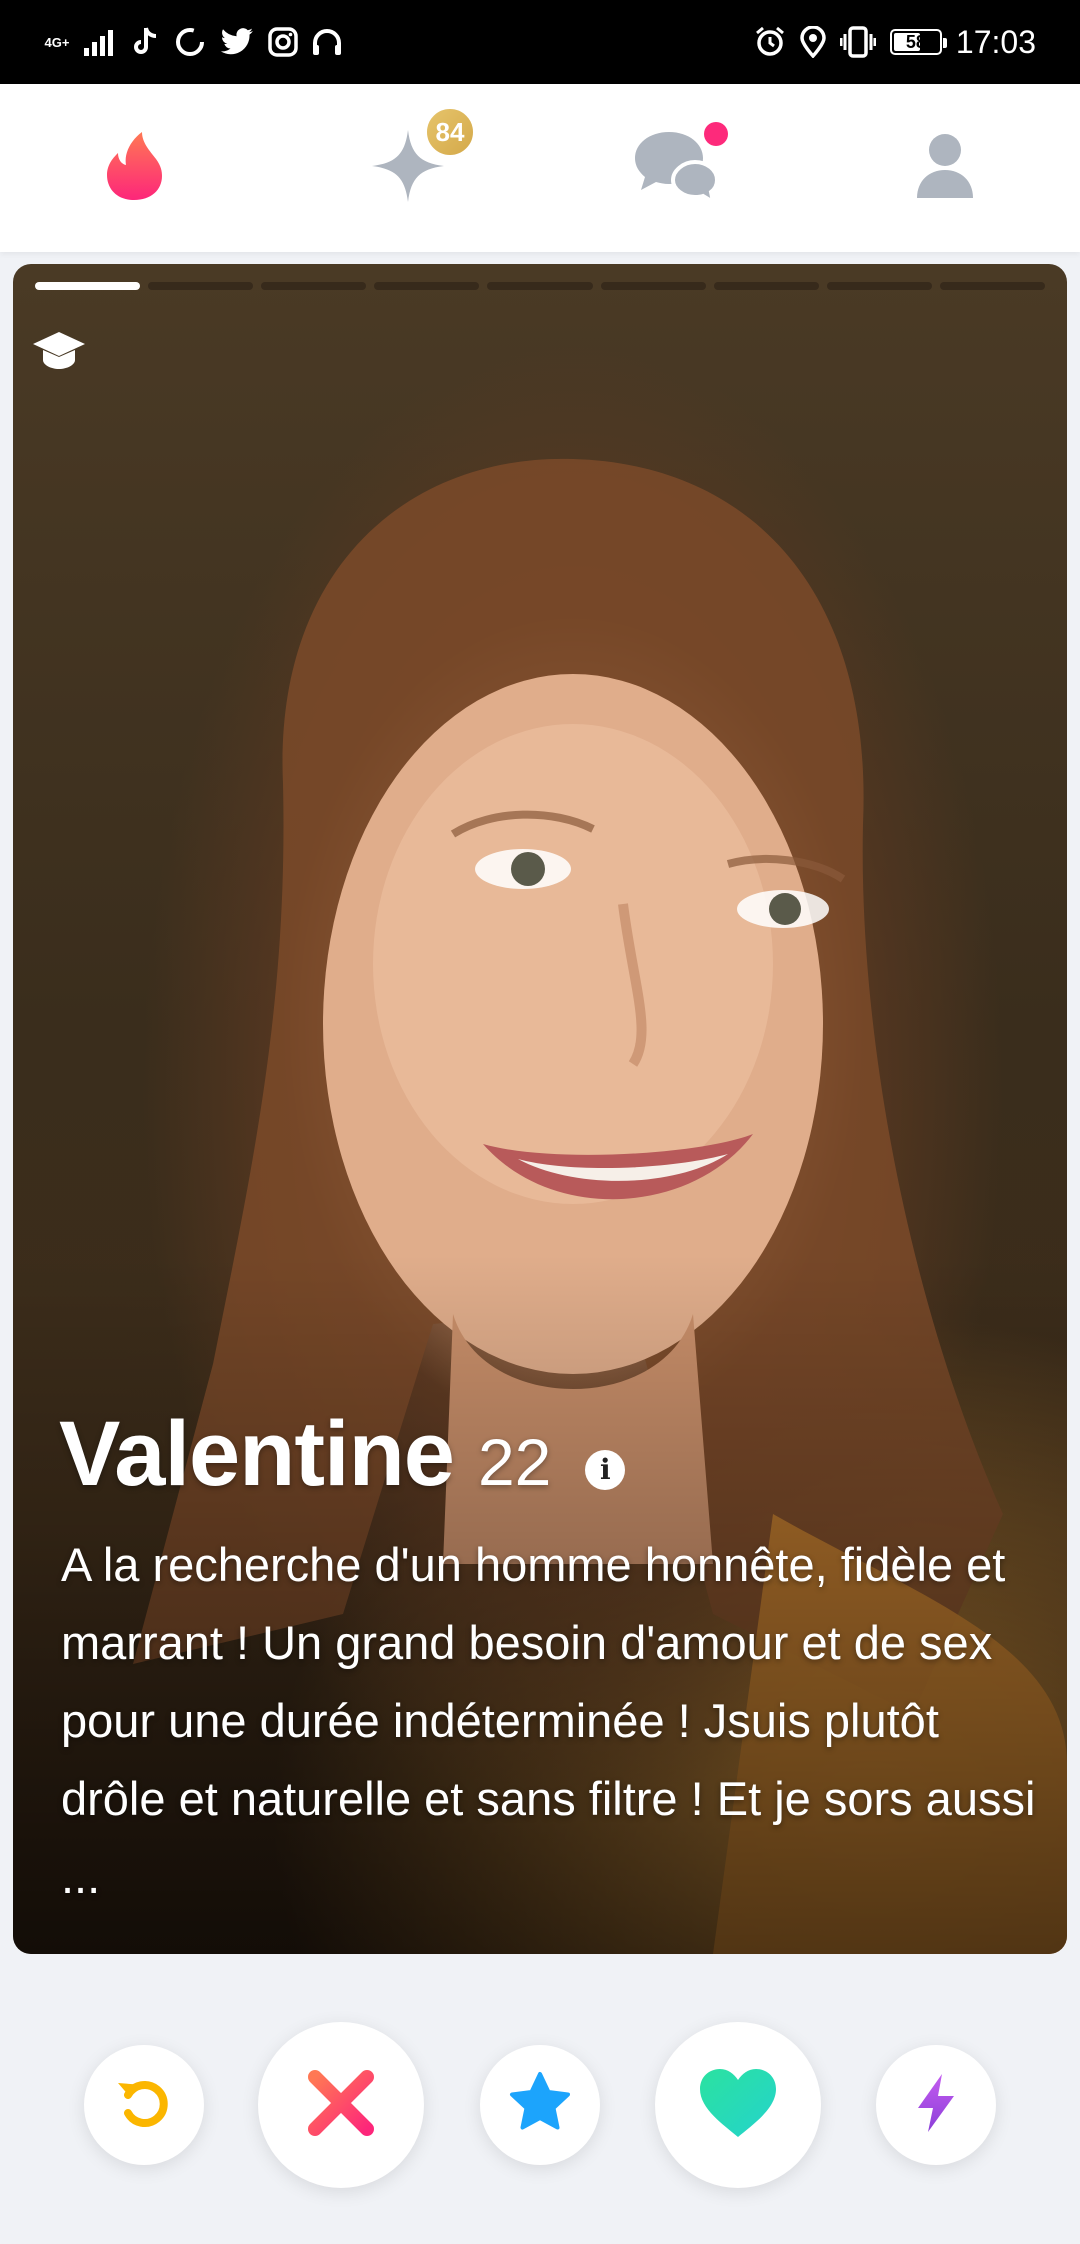 Image resolution: width=1080 pixels, height=2244 pixels. I want to click on rewind-icon, so click(144, 2105).